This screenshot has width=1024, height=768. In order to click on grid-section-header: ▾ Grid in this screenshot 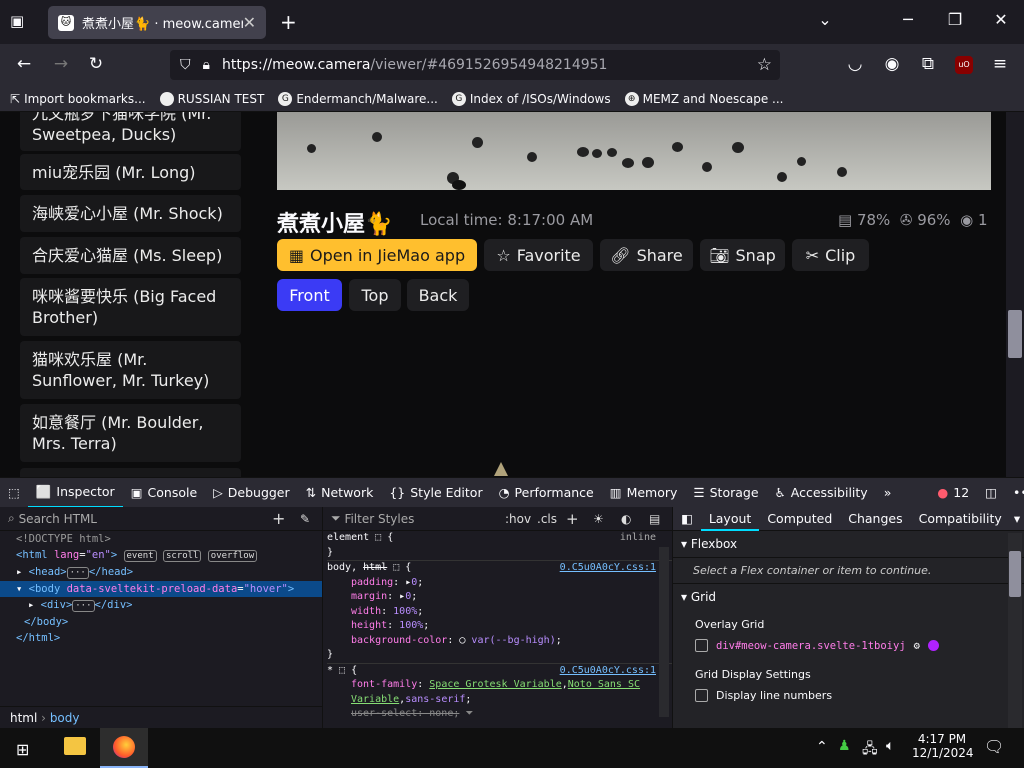, I will do `click(848, 597)`.